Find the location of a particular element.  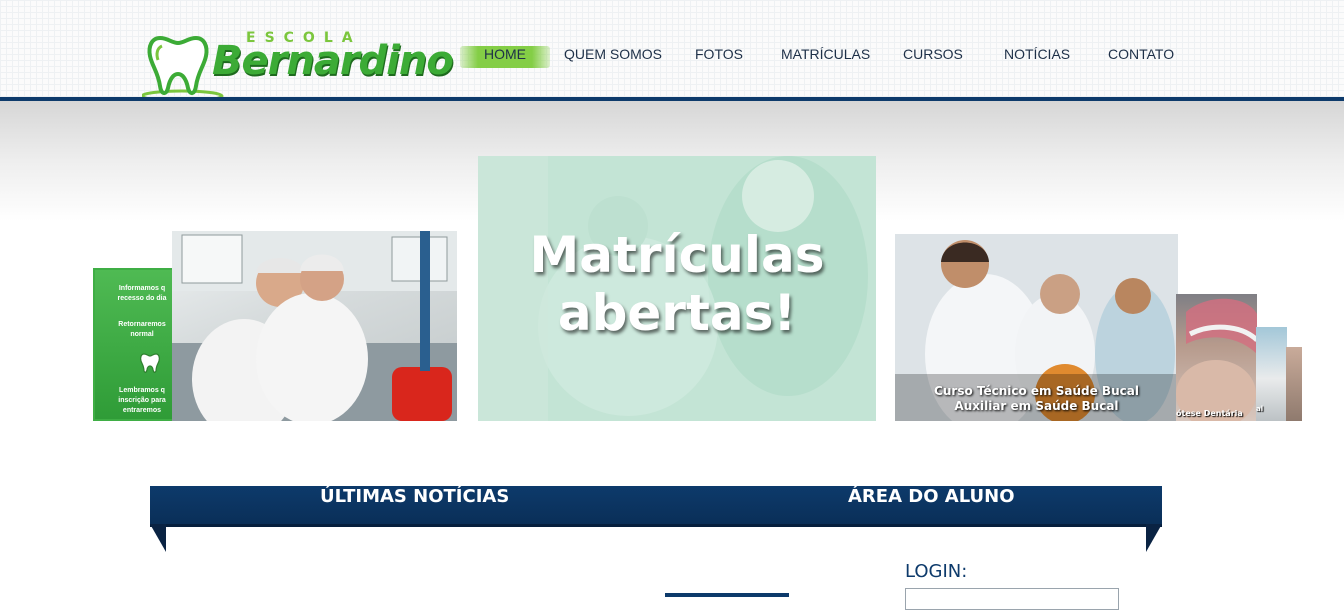

nav-noticias: NOTÍCIAS is located at coordinates (1037, 57).